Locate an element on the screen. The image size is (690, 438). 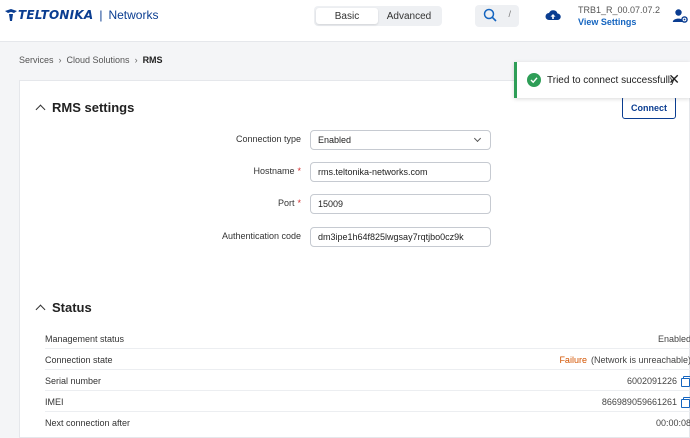
status-label: Management status is located at coordinates (85, 339).